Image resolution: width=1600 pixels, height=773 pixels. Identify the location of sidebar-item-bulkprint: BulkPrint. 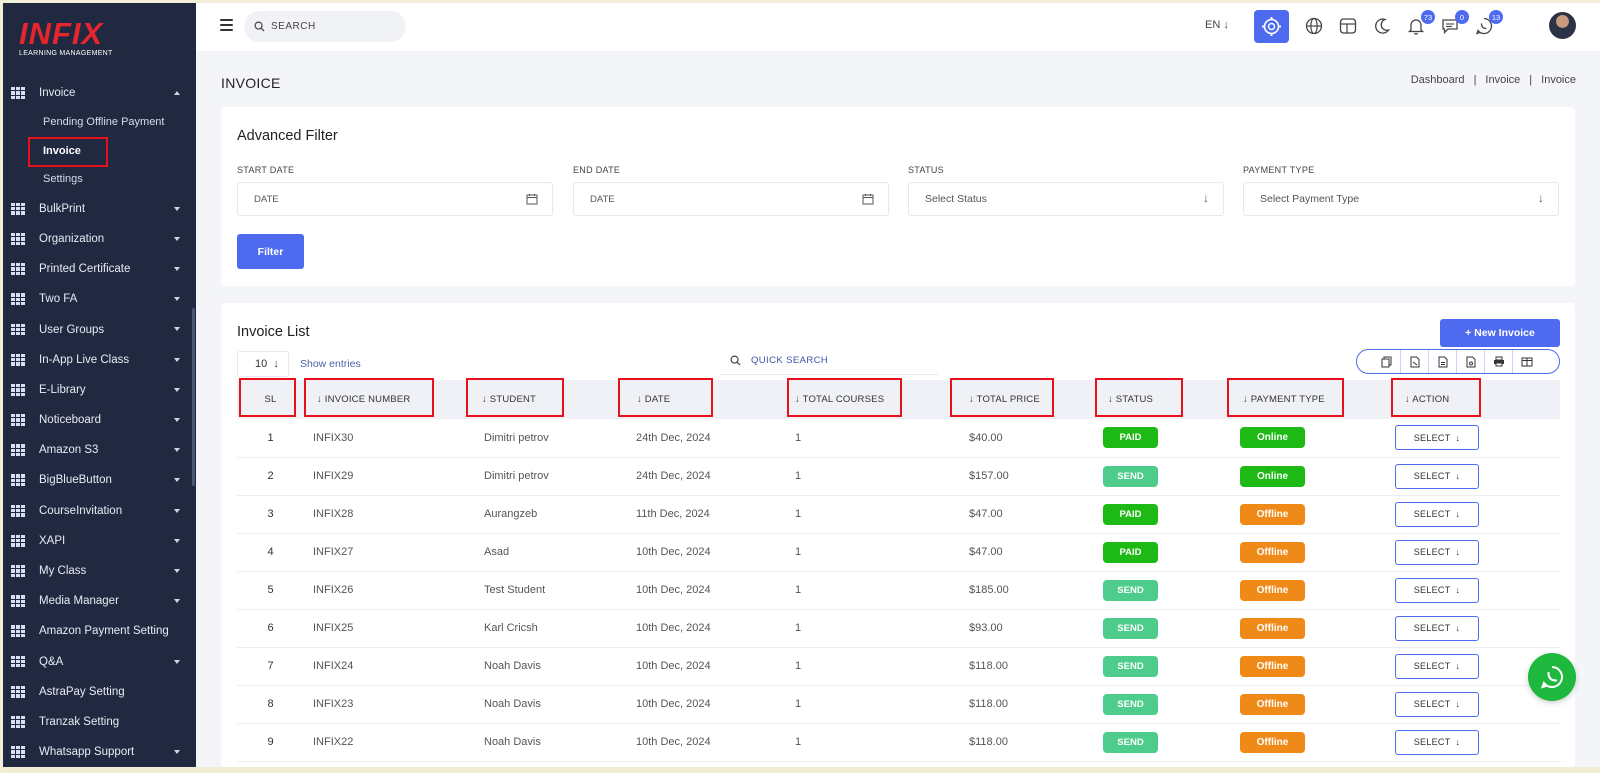
(99, 209).